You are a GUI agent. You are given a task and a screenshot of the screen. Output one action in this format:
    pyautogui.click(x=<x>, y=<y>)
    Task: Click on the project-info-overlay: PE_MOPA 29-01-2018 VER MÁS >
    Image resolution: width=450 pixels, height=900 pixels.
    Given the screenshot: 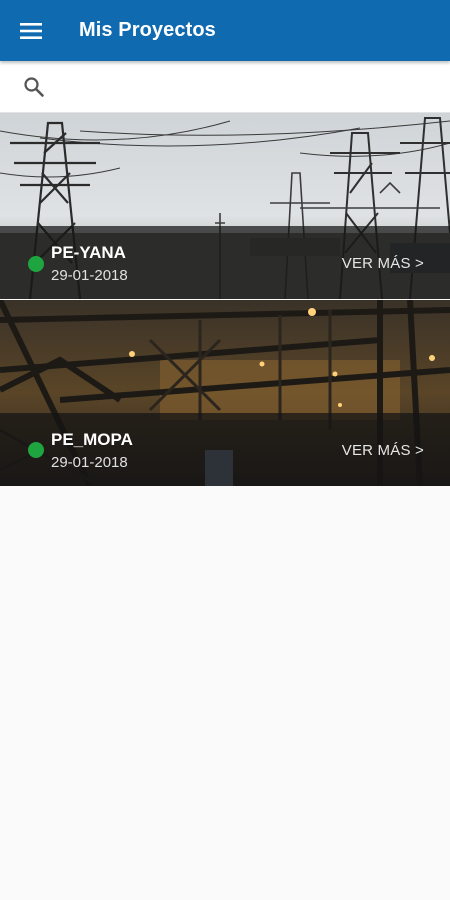 What is the action you would take?
    pyautogui.click(x=225, y=449)
    